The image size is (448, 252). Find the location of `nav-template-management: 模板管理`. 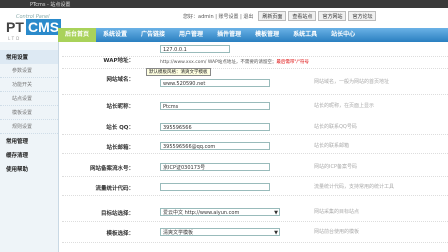

nav-template-management: 模板管理 is located at coordinates (267, 35).